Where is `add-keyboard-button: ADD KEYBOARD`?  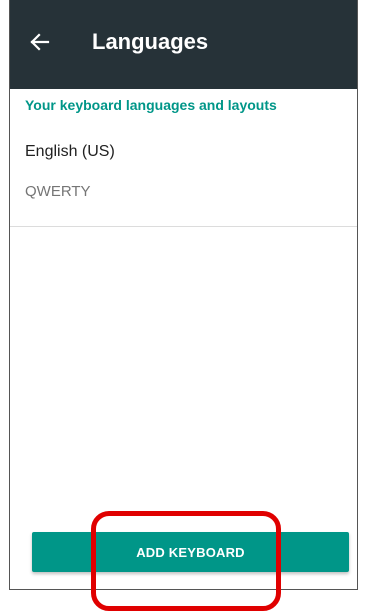
add-keyboard-button: ADD KEYBOARD is located at coordinates (190, 552).